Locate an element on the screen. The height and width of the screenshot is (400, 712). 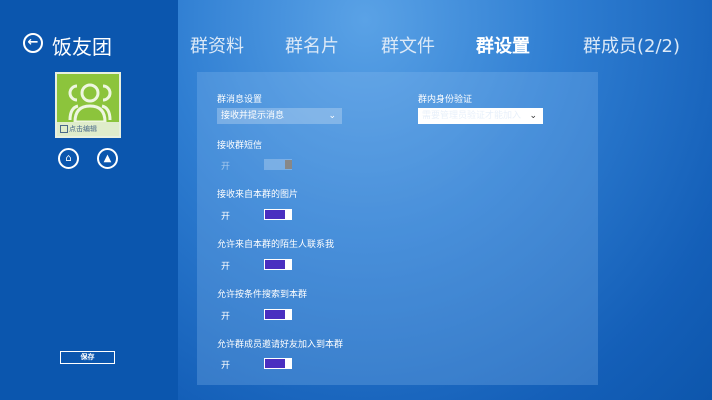
group-people-icon is located at coordinates (90, 103).